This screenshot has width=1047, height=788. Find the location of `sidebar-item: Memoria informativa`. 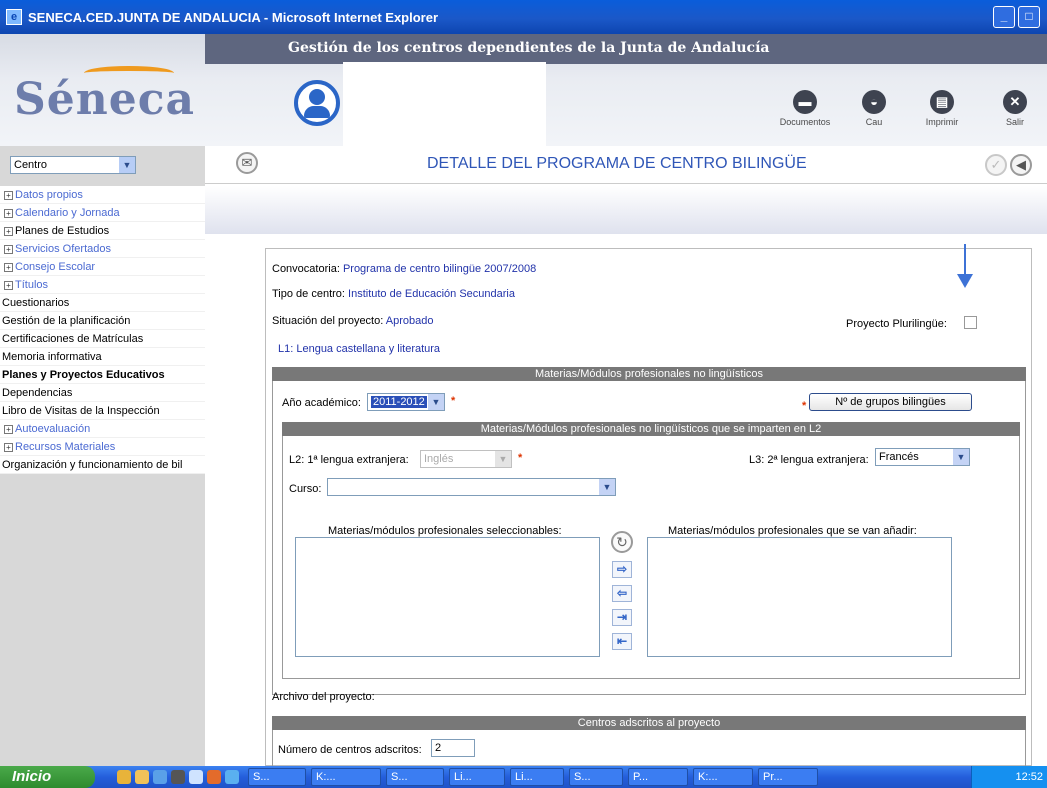

sidebar-item: Memoria informativa is located at coordinates (102, 357).